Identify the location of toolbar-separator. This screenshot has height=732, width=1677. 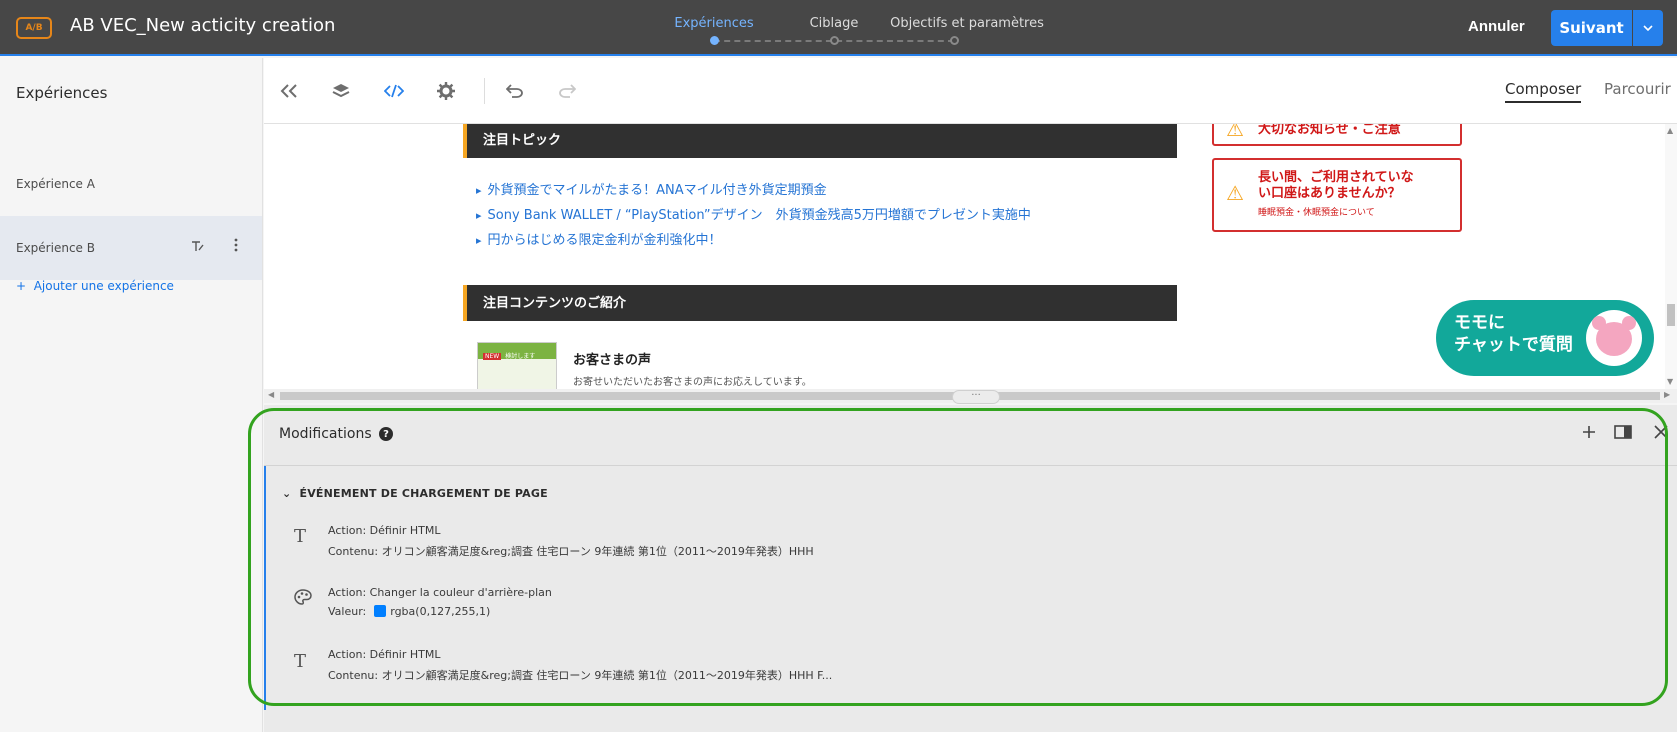
(484, 91).